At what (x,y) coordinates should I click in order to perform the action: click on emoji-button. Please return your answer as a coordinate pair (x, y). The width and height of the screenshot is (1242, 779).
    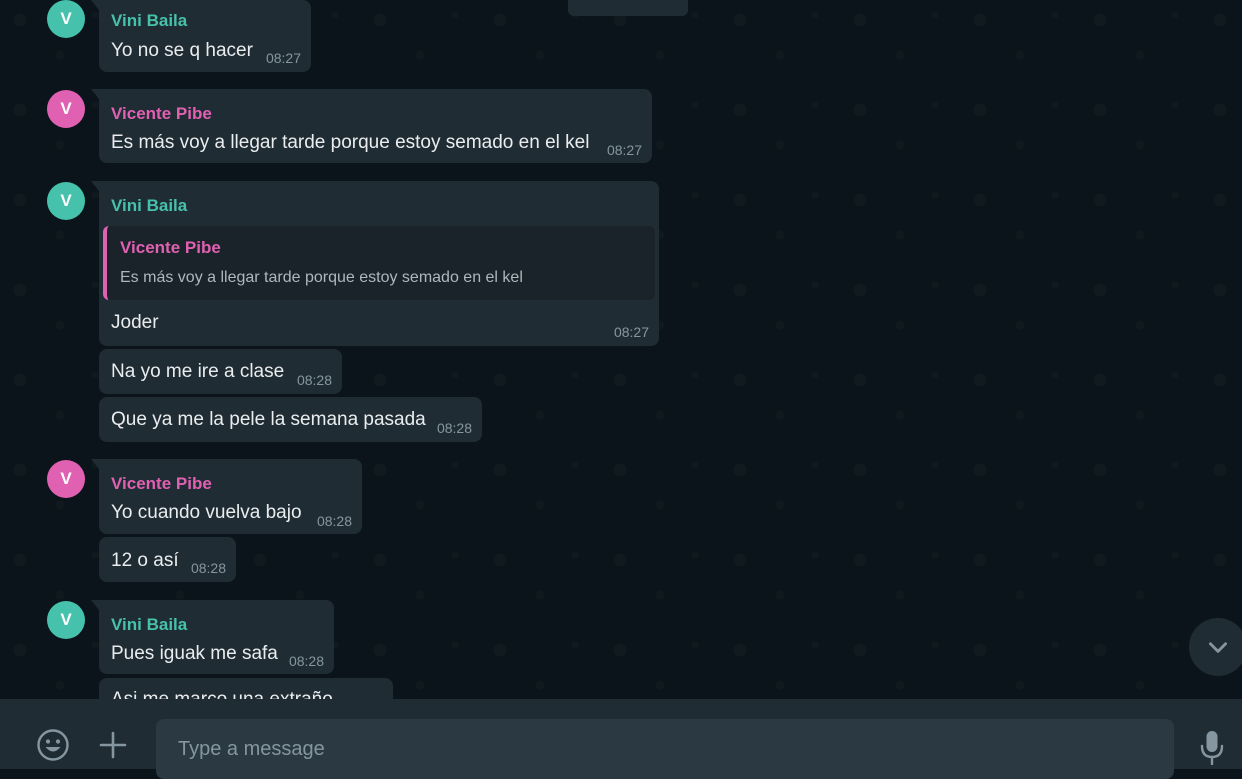
    Looking at the image, I should click on (53, 745).